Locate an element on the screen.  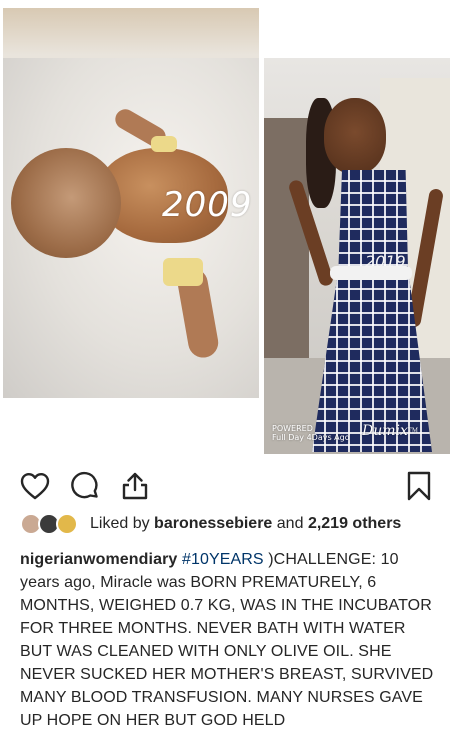
liker-username-link: baronessebiere is located at coordinates (213, 523).